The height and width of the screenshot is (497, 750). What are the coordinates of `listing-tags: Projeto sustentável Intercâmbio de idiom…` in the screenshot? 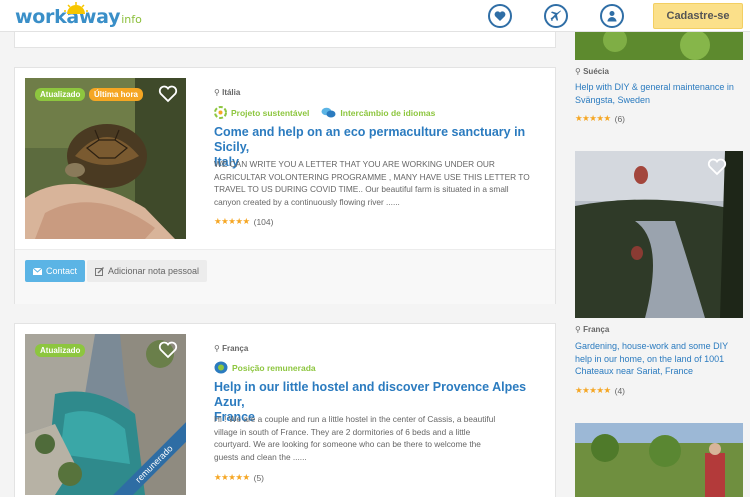 It's located at (324, 112).